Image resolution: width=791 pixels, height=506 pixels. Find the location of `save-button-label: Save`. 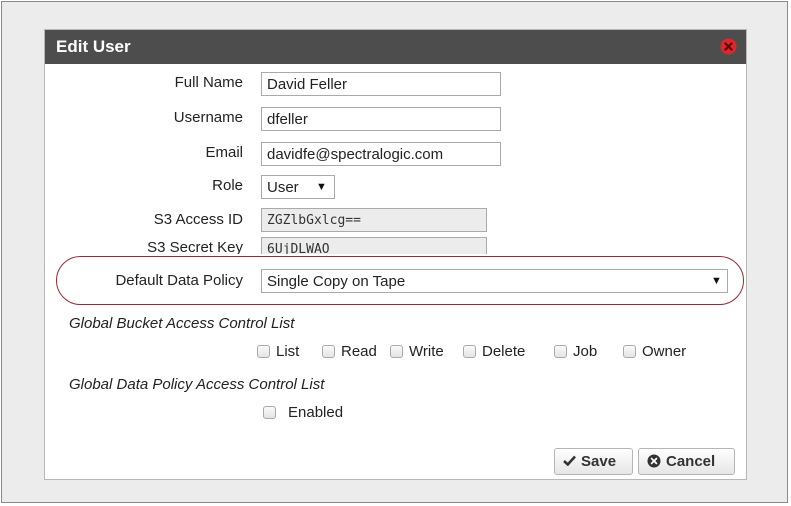

save-button-label: Save is located at coordinates (599, 461).